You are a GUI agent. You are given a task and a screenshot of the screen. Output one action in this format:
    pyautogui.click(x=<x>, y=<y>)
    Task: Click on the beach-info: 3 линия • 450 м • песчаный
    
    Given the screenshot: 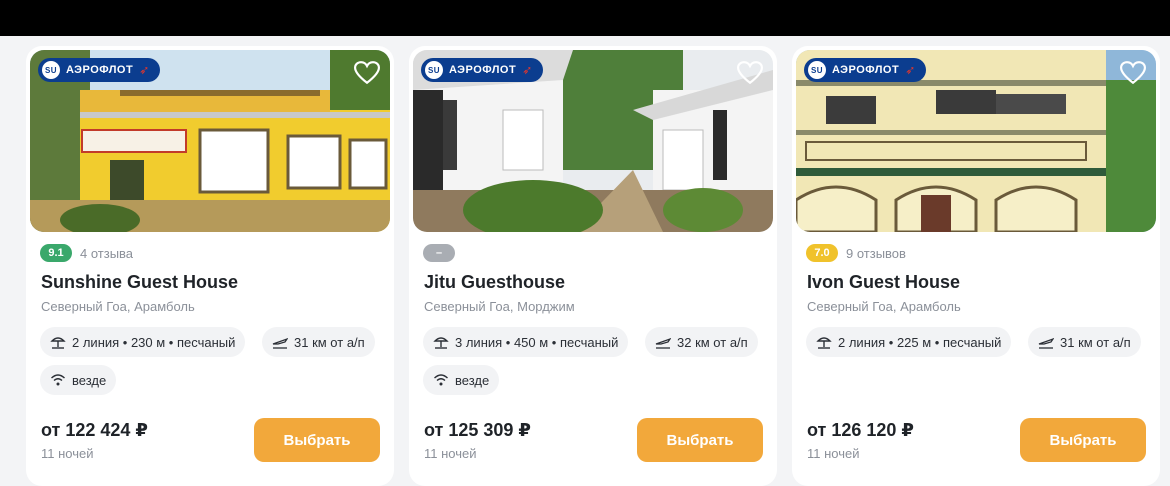 What is the action you would take?
    pyautogui.click(x=537, y=342)
    